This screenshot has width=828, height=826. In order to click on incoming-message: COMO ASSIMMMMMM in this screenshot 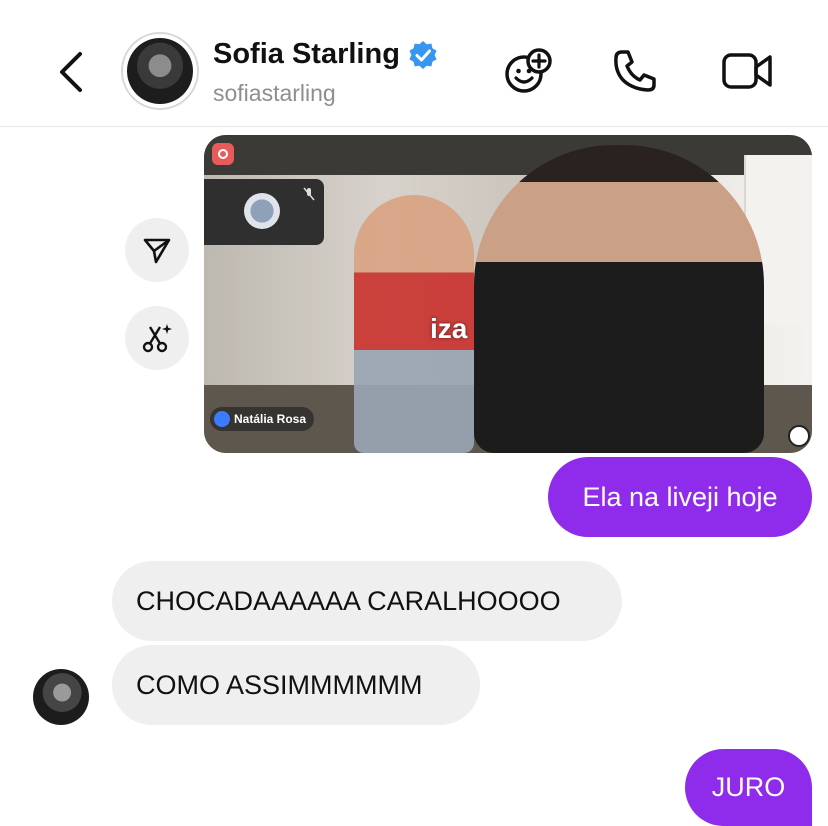, I will do `click(296, 685)`.